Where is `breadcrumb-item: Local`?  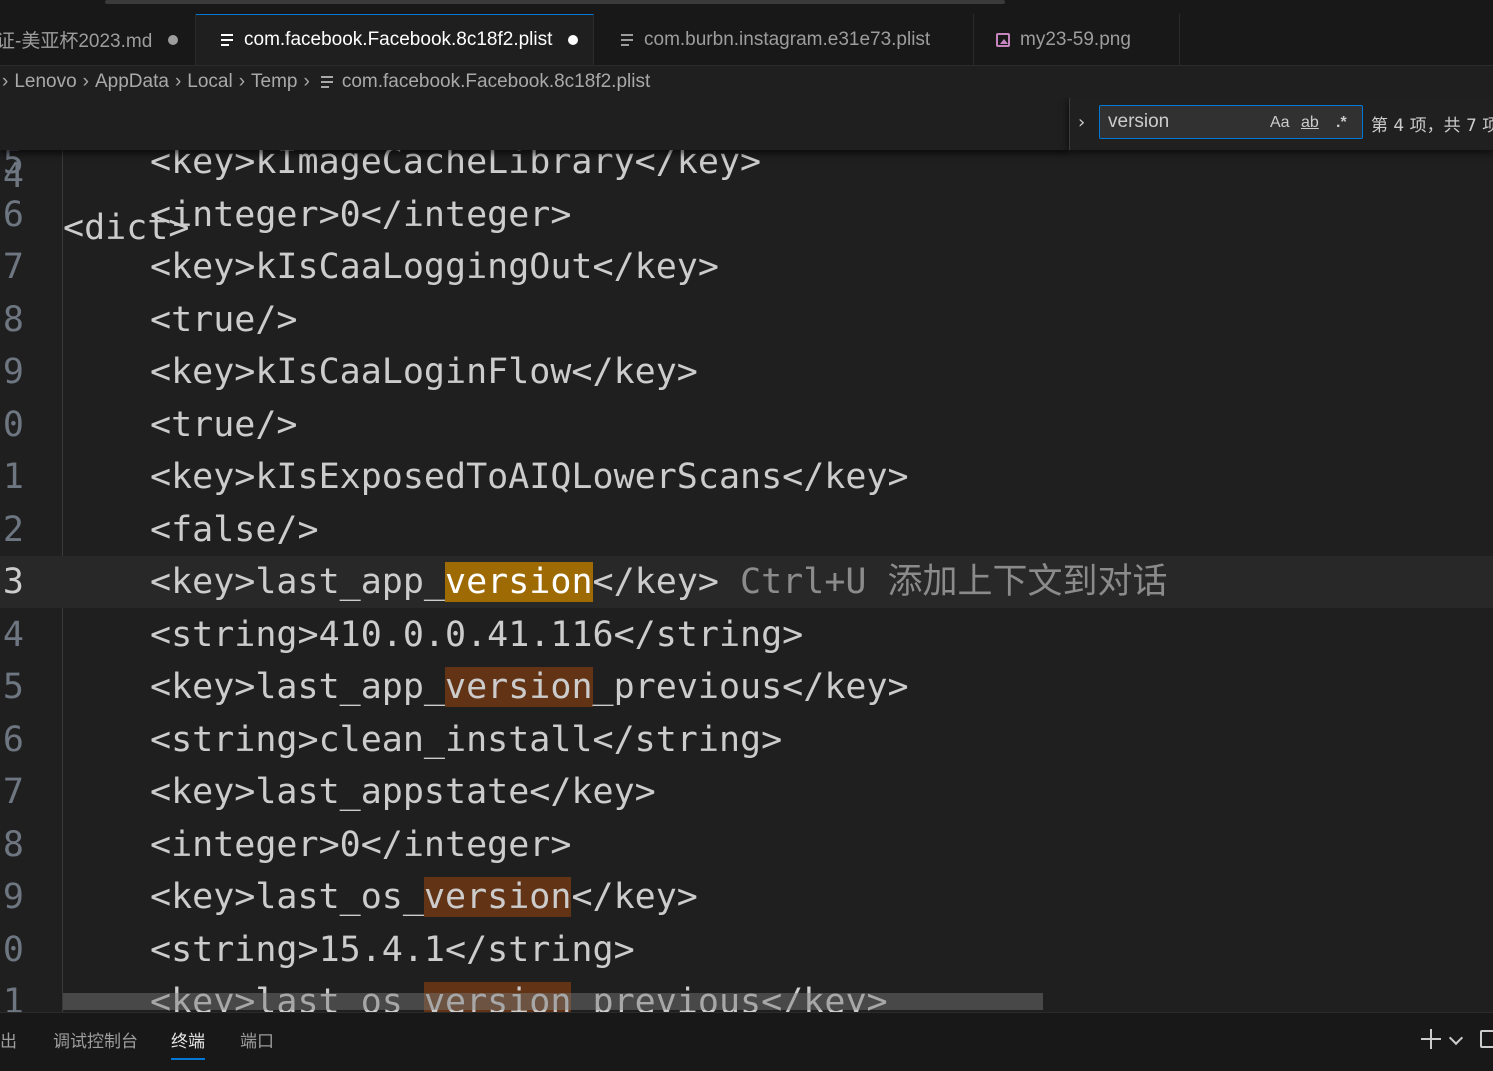 breadcrumb-item: Local is located at coordinates (209, 82).